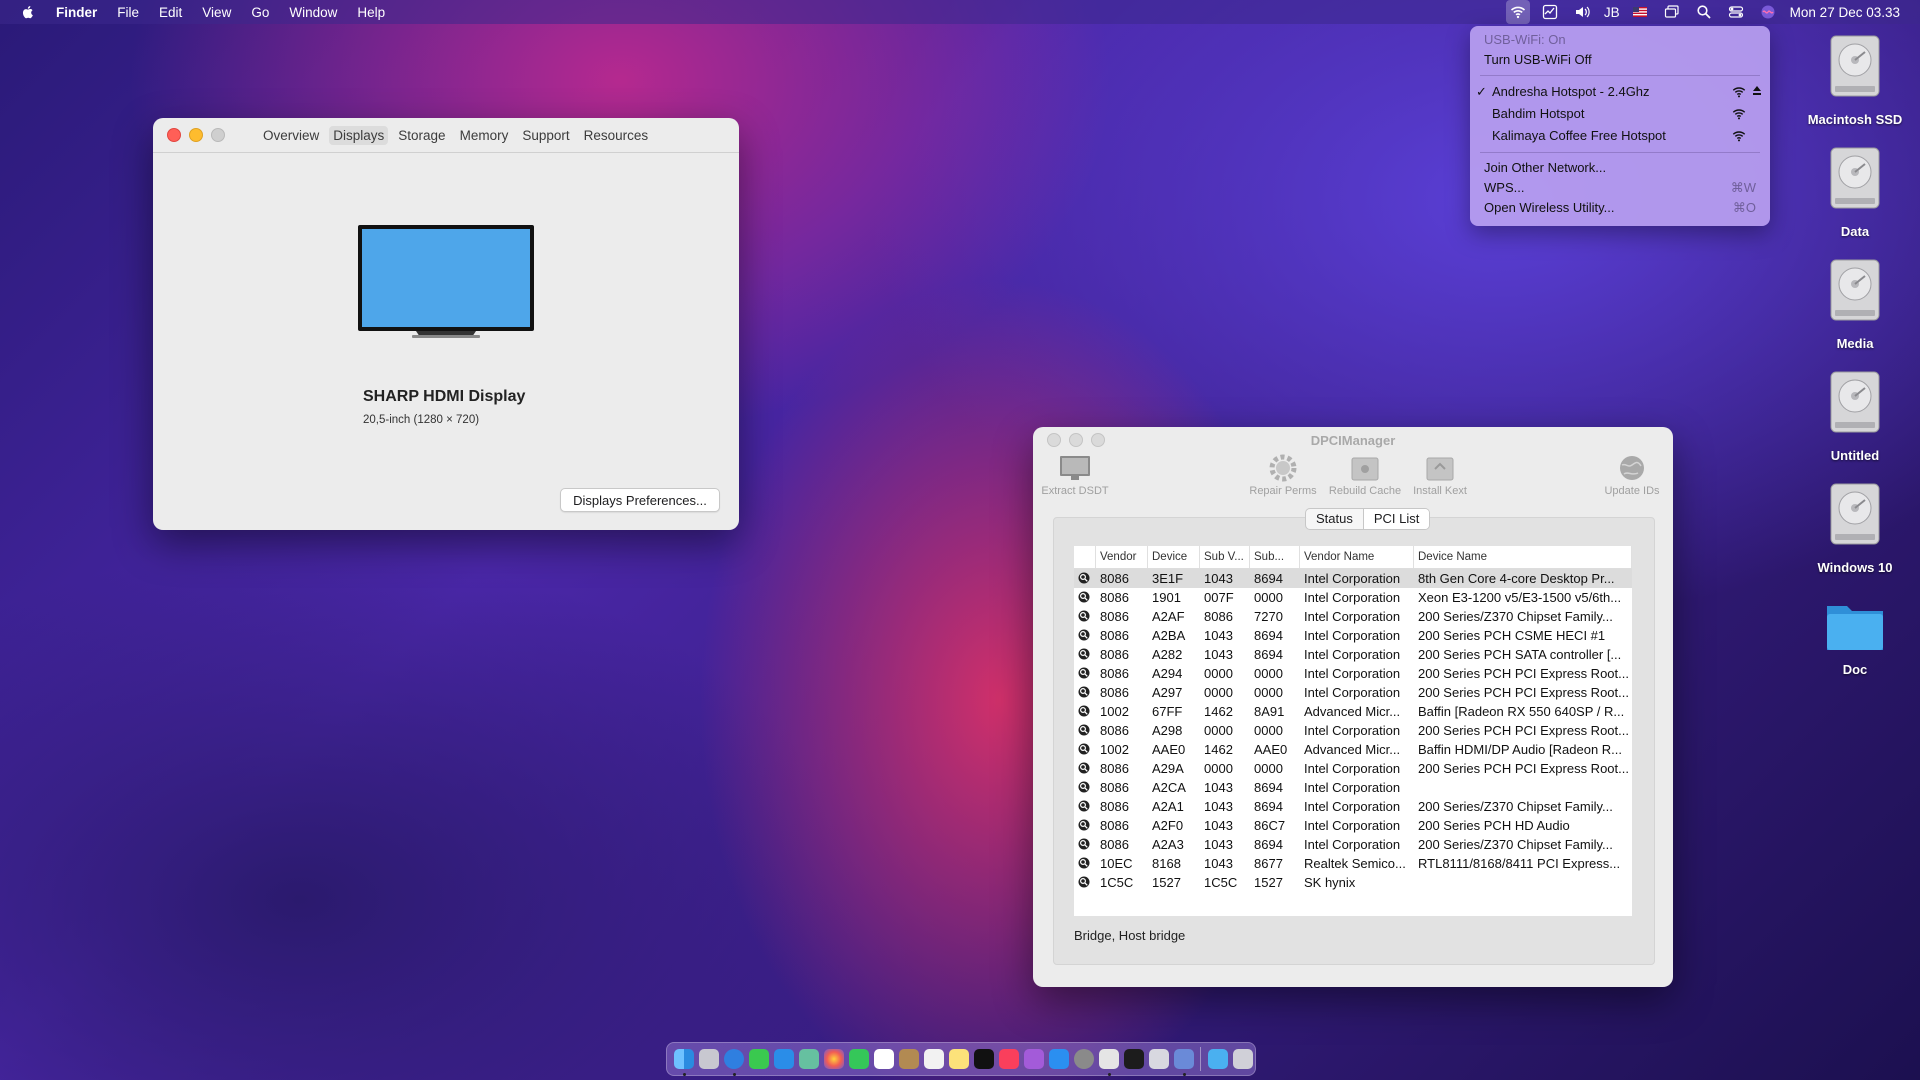 The width and height of the screenshot is (1920, 1080). Describe the element at coordinates (1672, 12) in the screenshot. I see `screen-mirroring-icon` at that location.